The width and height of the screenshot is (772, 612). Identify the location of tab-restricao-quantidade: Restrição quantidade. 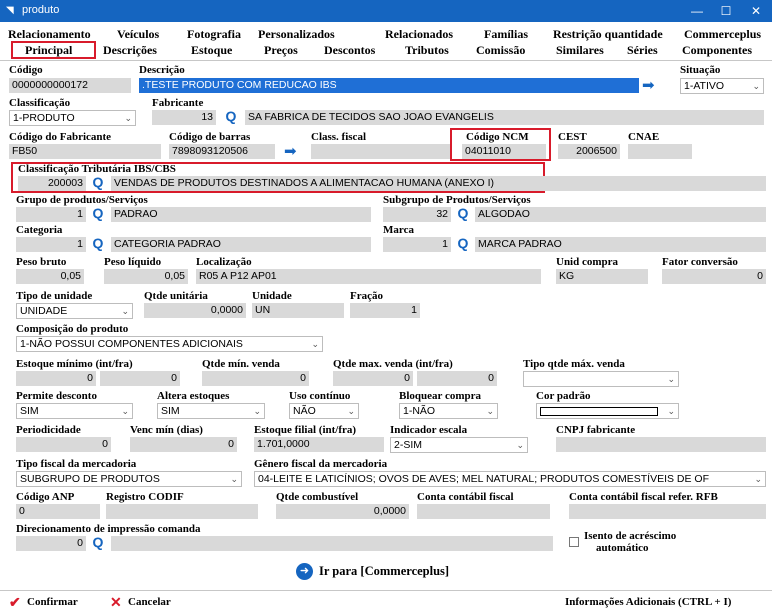
(608, 34).